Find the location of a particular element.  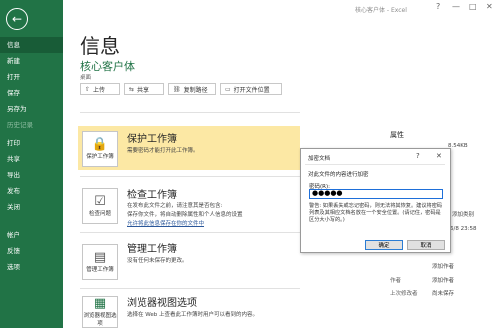

prop-value: 添加类别 is located at coordinates (463, 215).